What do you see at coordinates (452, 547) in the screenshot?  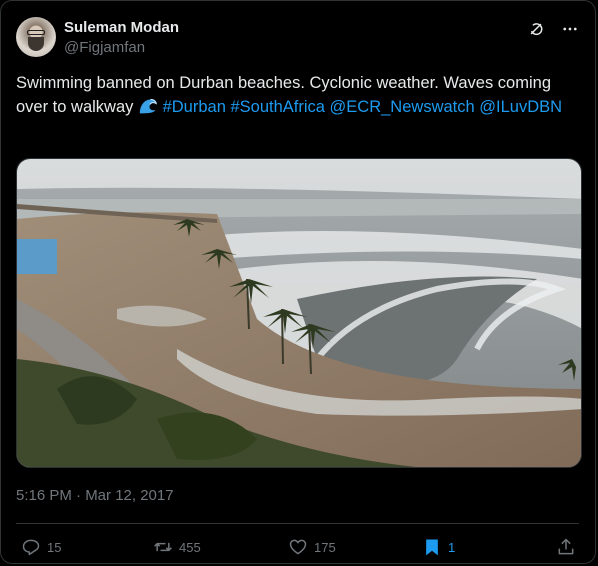 I see `bookmark-count: 1` at bounding box center [452, 547].